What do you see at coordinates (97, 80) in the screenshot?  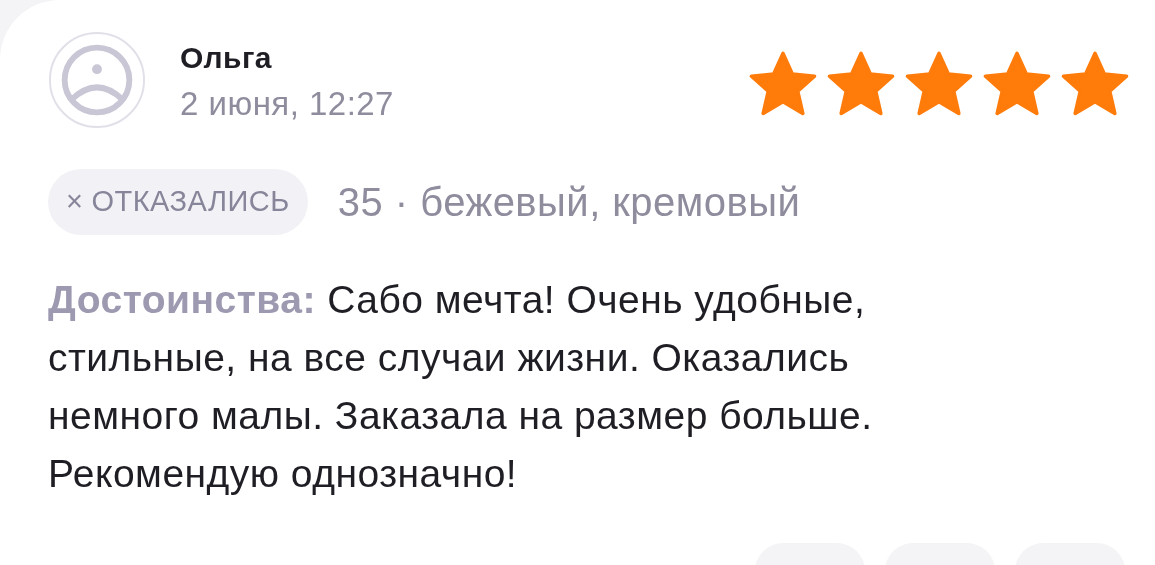 I see `avatar-icon` at bounding box center [97, 80].